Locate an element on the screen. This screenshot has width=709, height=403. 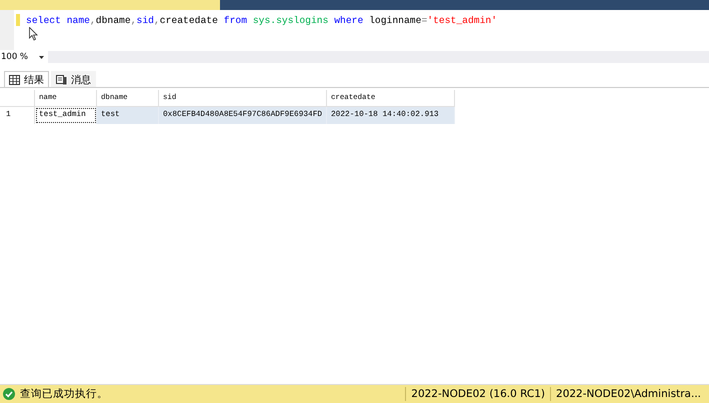
status-message: 查询已成功执行。 is located at coordinates (64, 394).